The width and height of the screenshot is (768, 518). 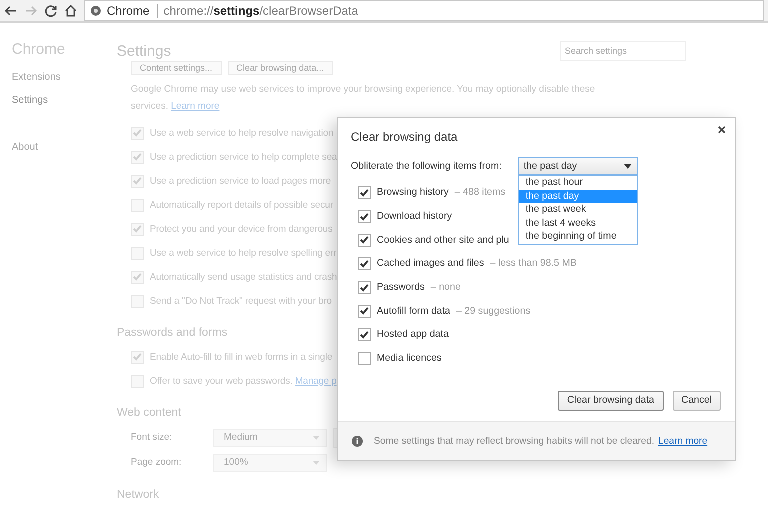 I want to click on option-label: Automatically report details of possible secur, so click(x=242, y=205).